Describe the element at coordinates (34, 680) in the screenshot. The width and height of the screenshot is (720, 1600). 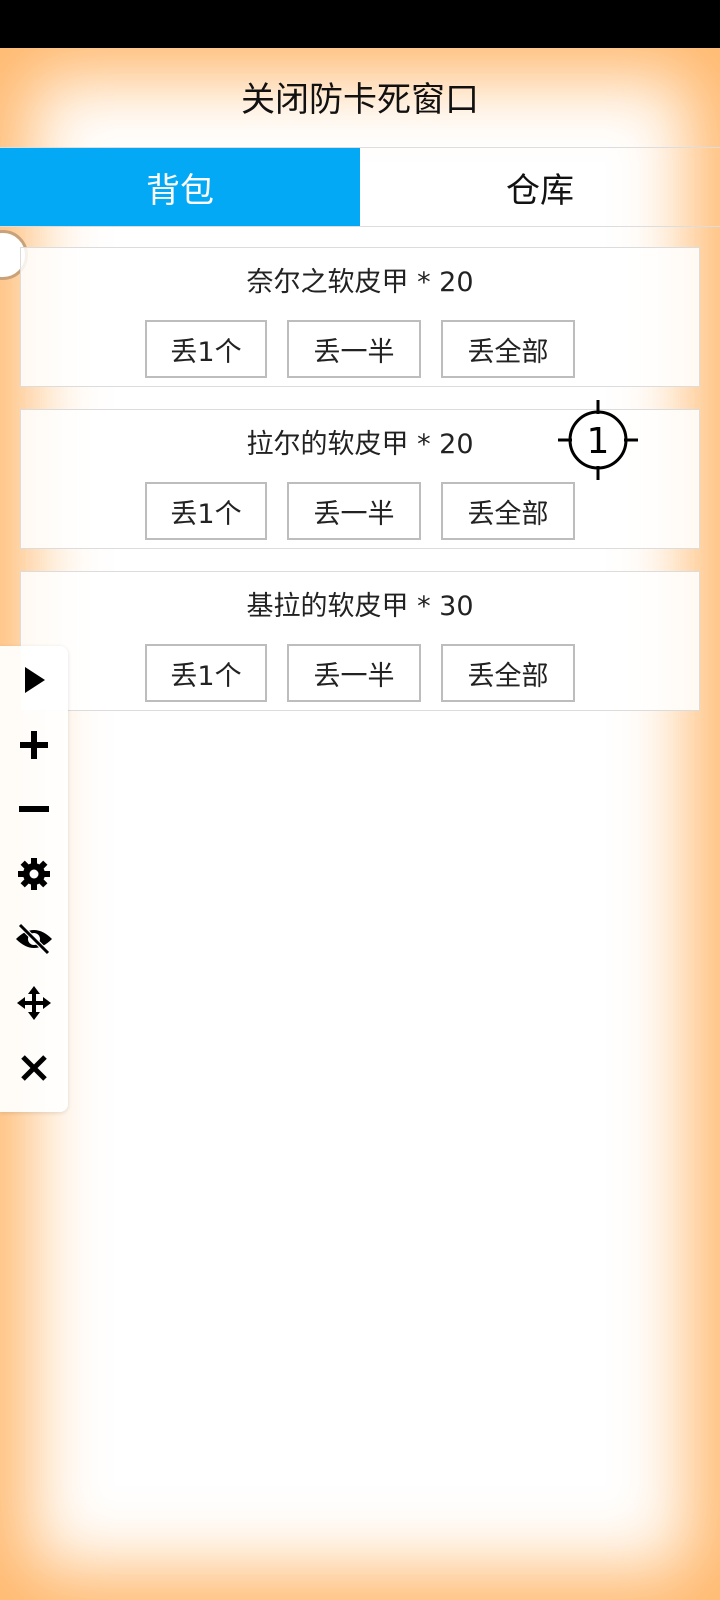
I see `play-icon` at that location.